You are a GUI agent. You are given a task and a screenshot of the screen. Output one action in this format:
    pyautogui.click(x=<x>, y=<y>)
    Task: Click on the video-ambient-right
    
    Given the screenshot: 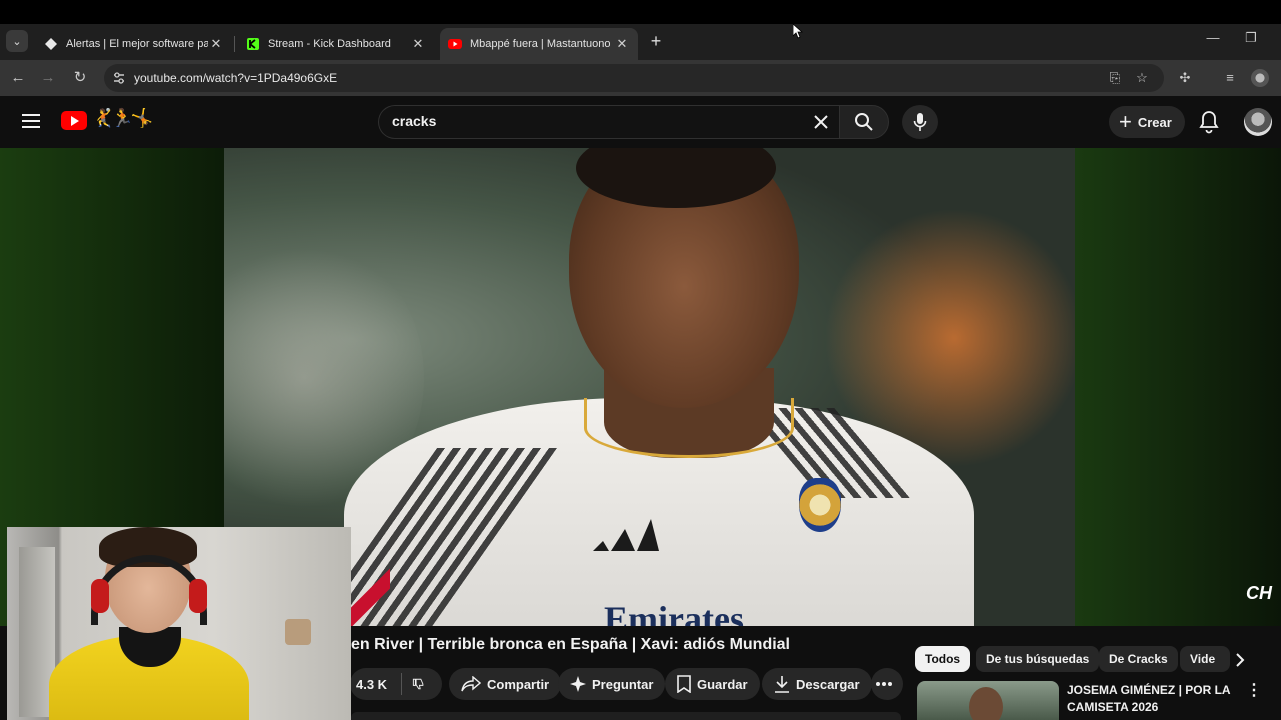 What is the action you would take?
    pyautogui.click(x=1178, y=387)
    